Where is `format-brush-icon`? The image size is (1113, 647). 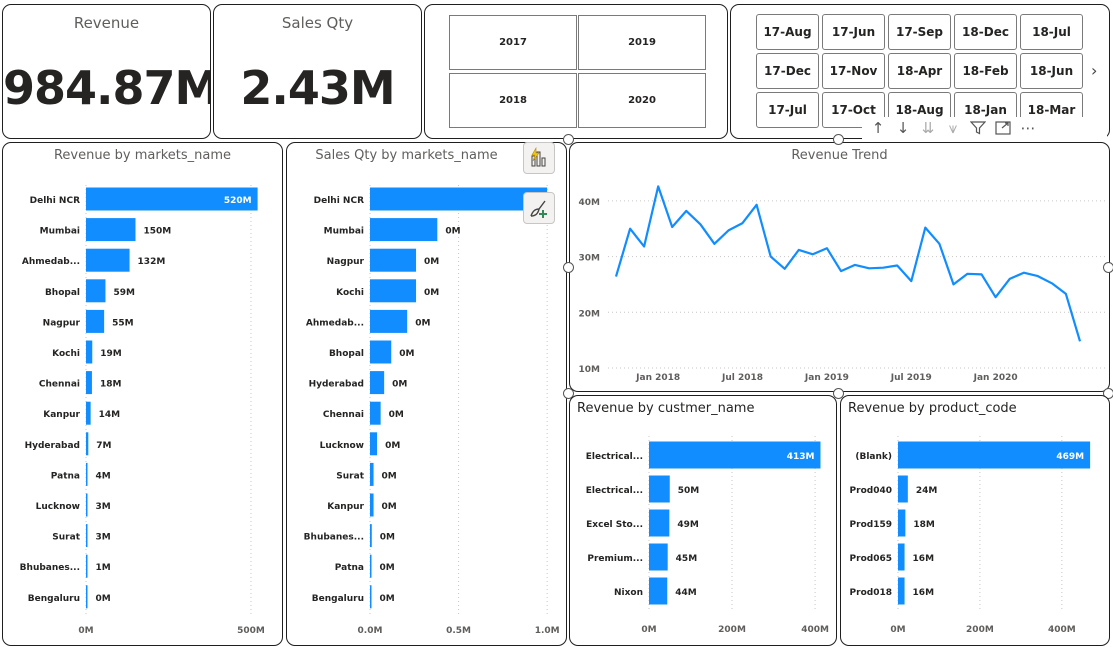
format-brush-icon is located at coordinates (538, 209).